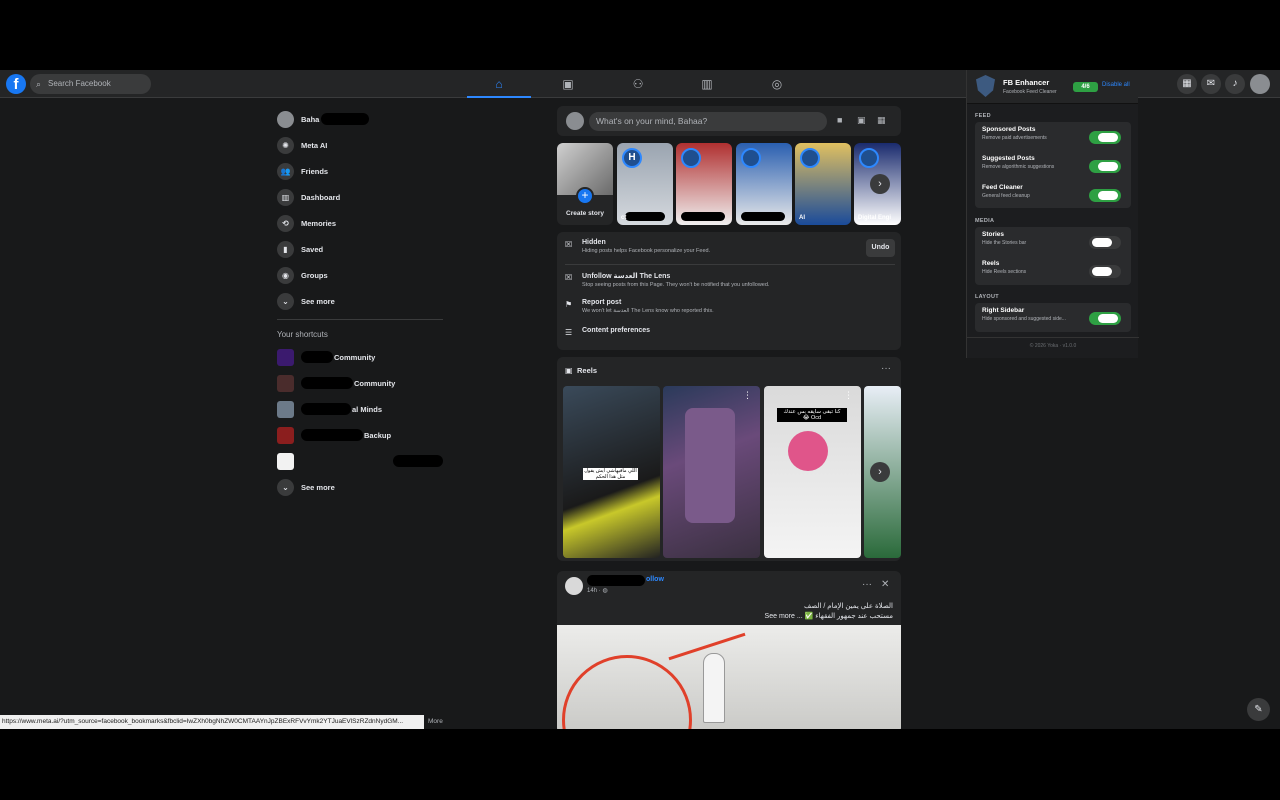 This screenshot has width=1280, height=800. I want to click on sidebar-item-label: Meta AI, so click(314, 145).